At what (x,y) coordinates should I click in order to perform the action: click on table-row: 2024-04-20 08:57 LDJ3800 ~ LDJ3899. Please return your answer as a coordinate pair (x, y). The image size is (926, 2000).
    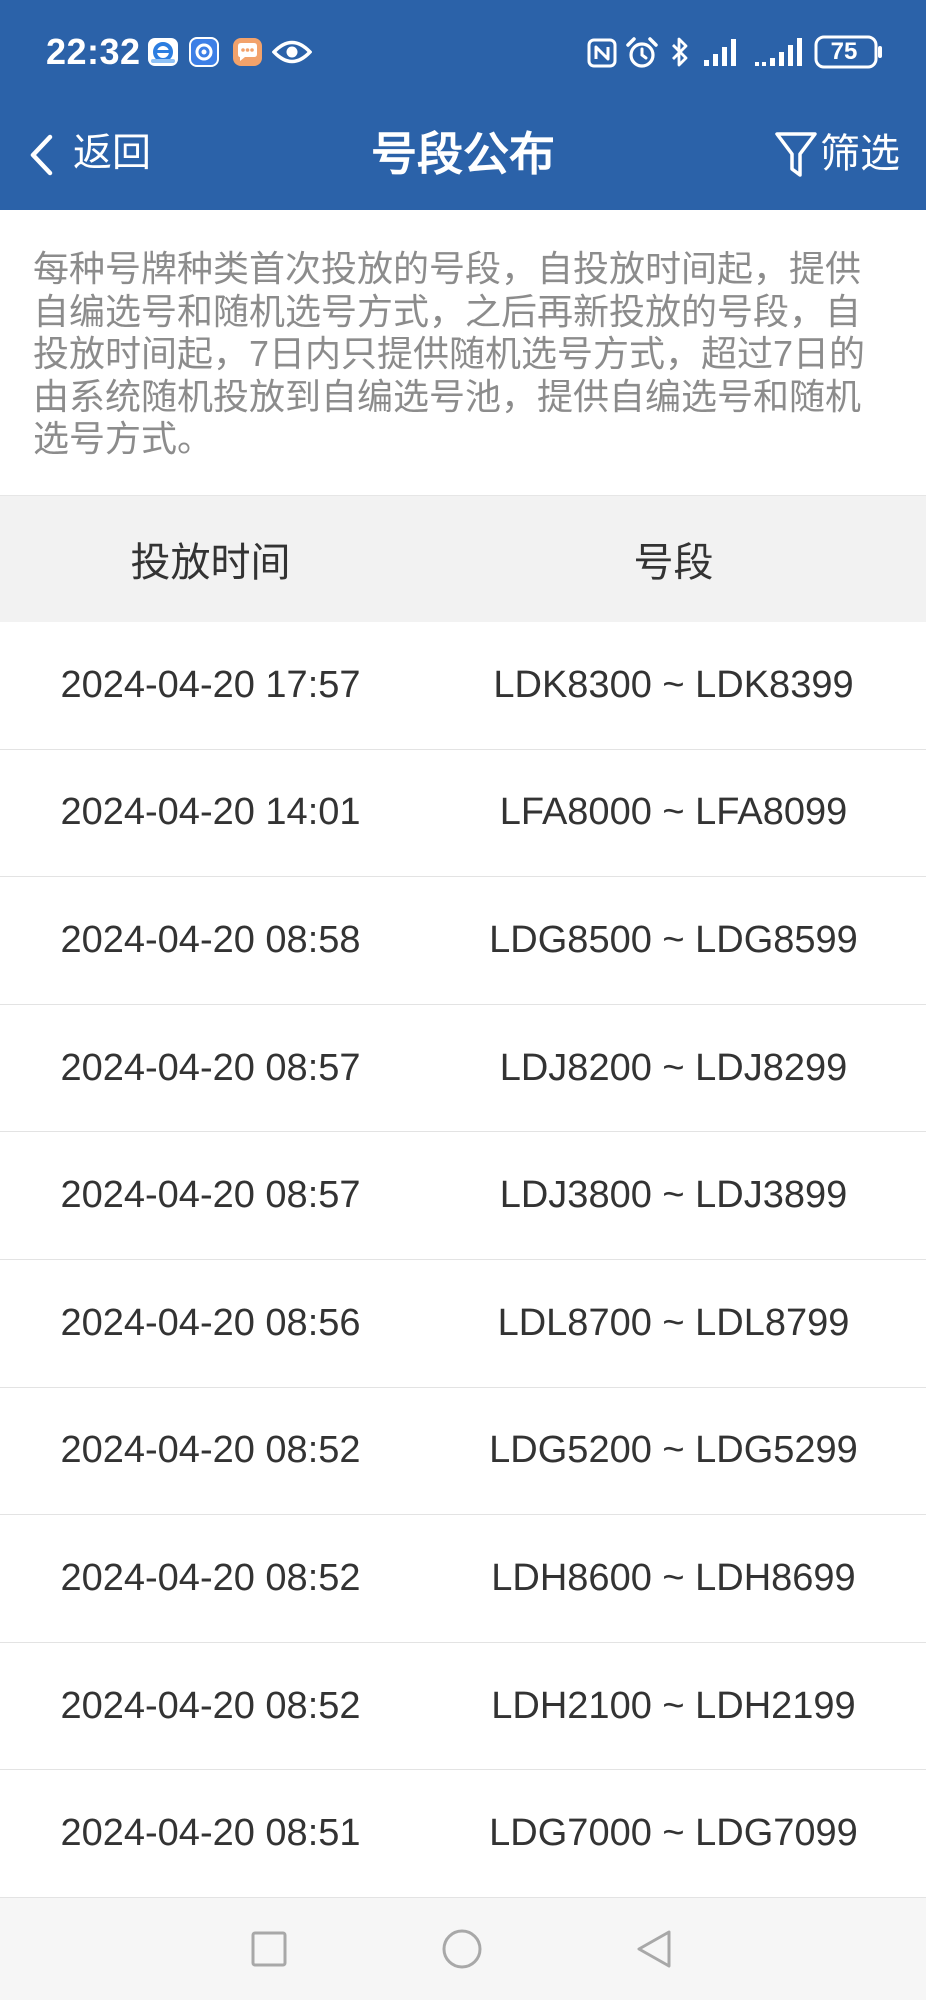
    Looking at the image, I should click on (463, 1196).